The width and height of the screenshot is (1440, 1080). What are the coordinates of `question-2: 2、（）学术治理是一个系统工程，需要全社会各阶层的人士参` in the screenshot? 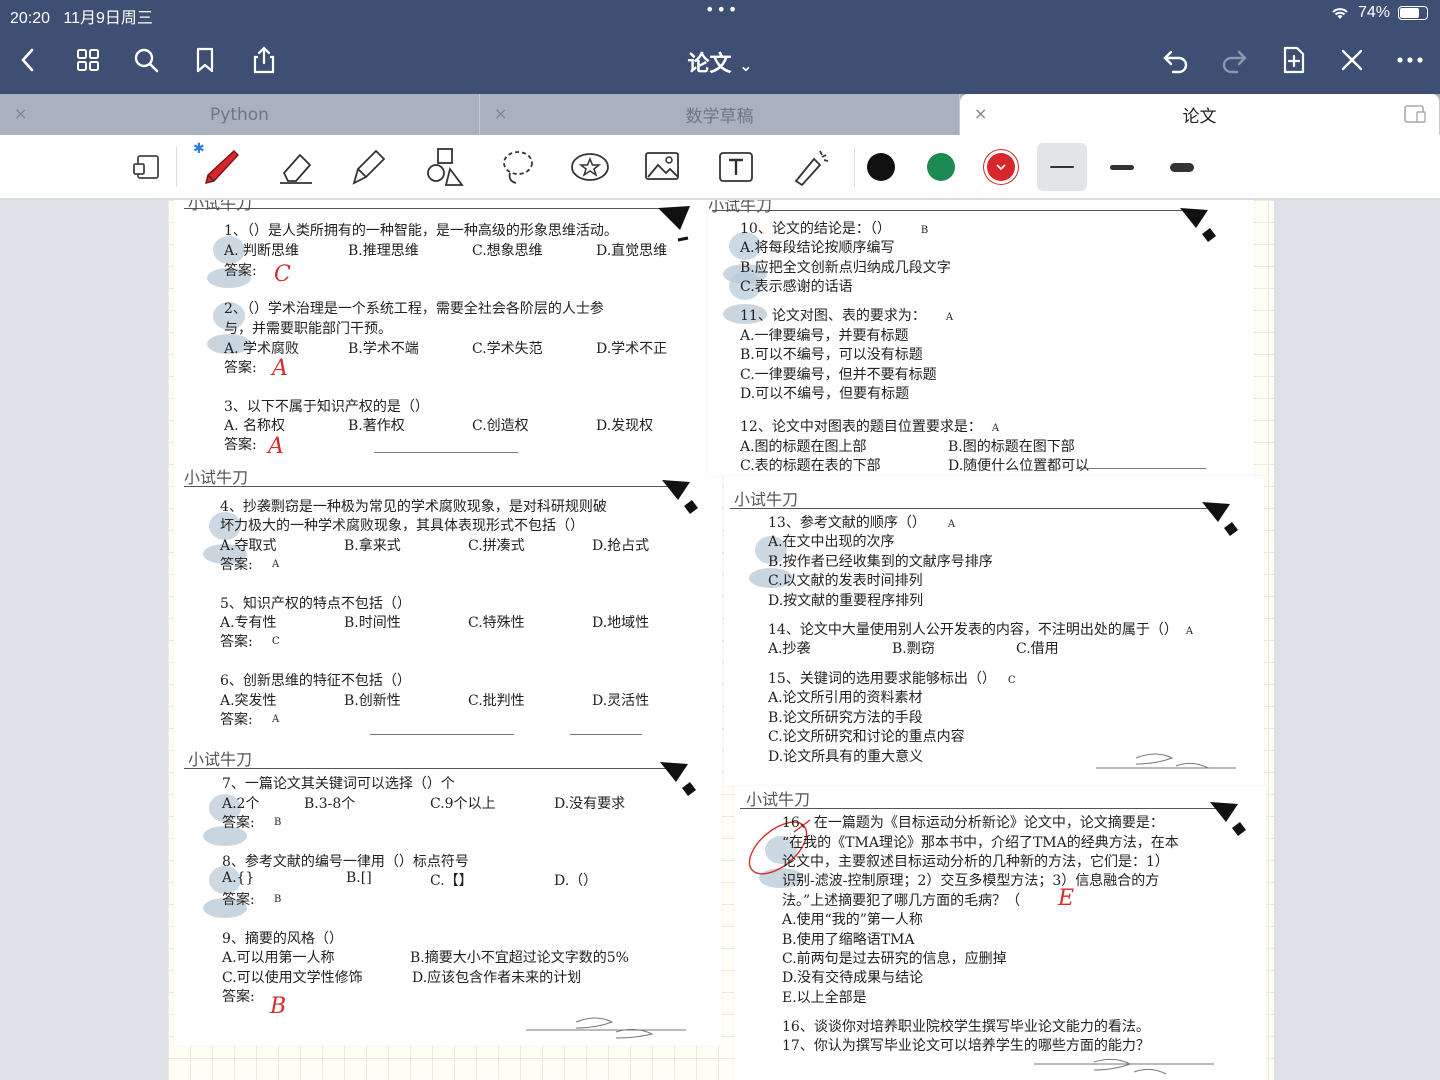 It's located at (414, 309).